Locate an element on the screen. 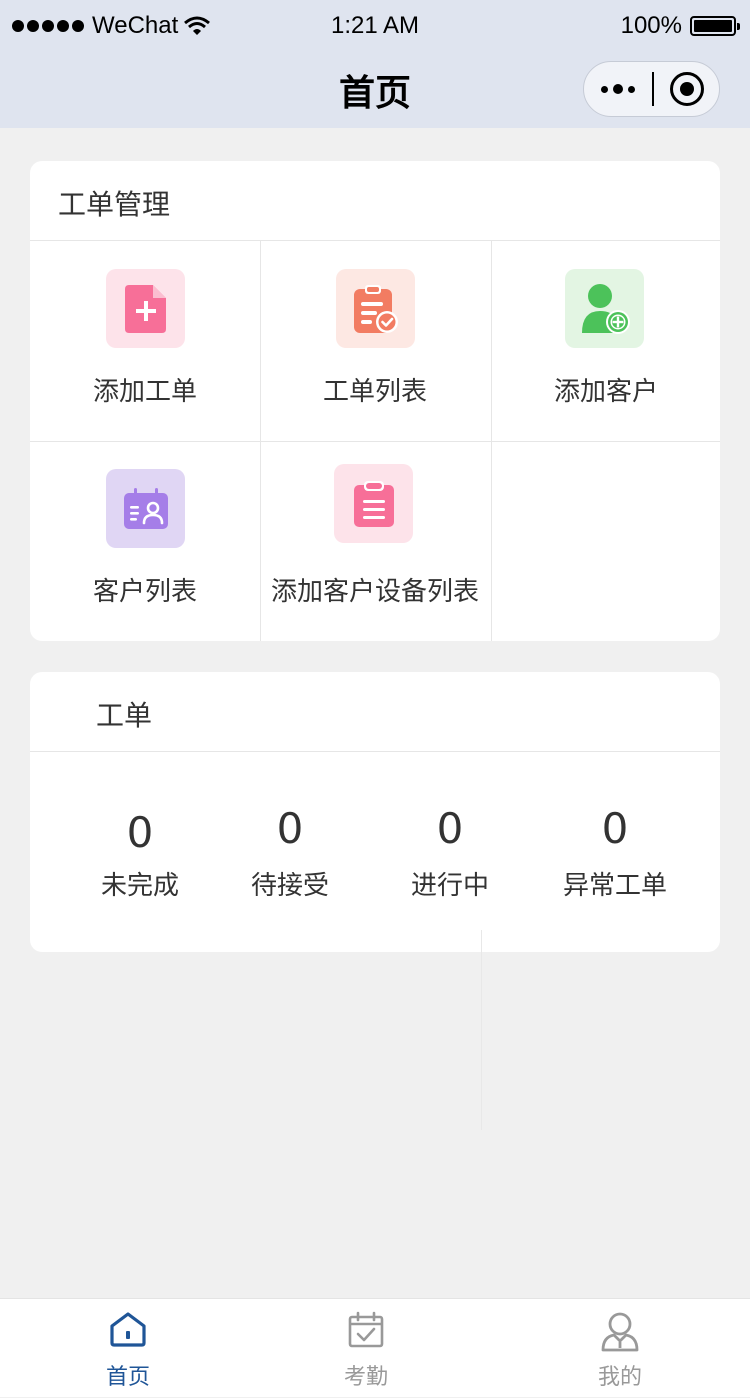 Image resolution: width=750 pixels, height=1398 pixels. grid-item-customer-list: 客户列表 is located at coordinates (145, 541).